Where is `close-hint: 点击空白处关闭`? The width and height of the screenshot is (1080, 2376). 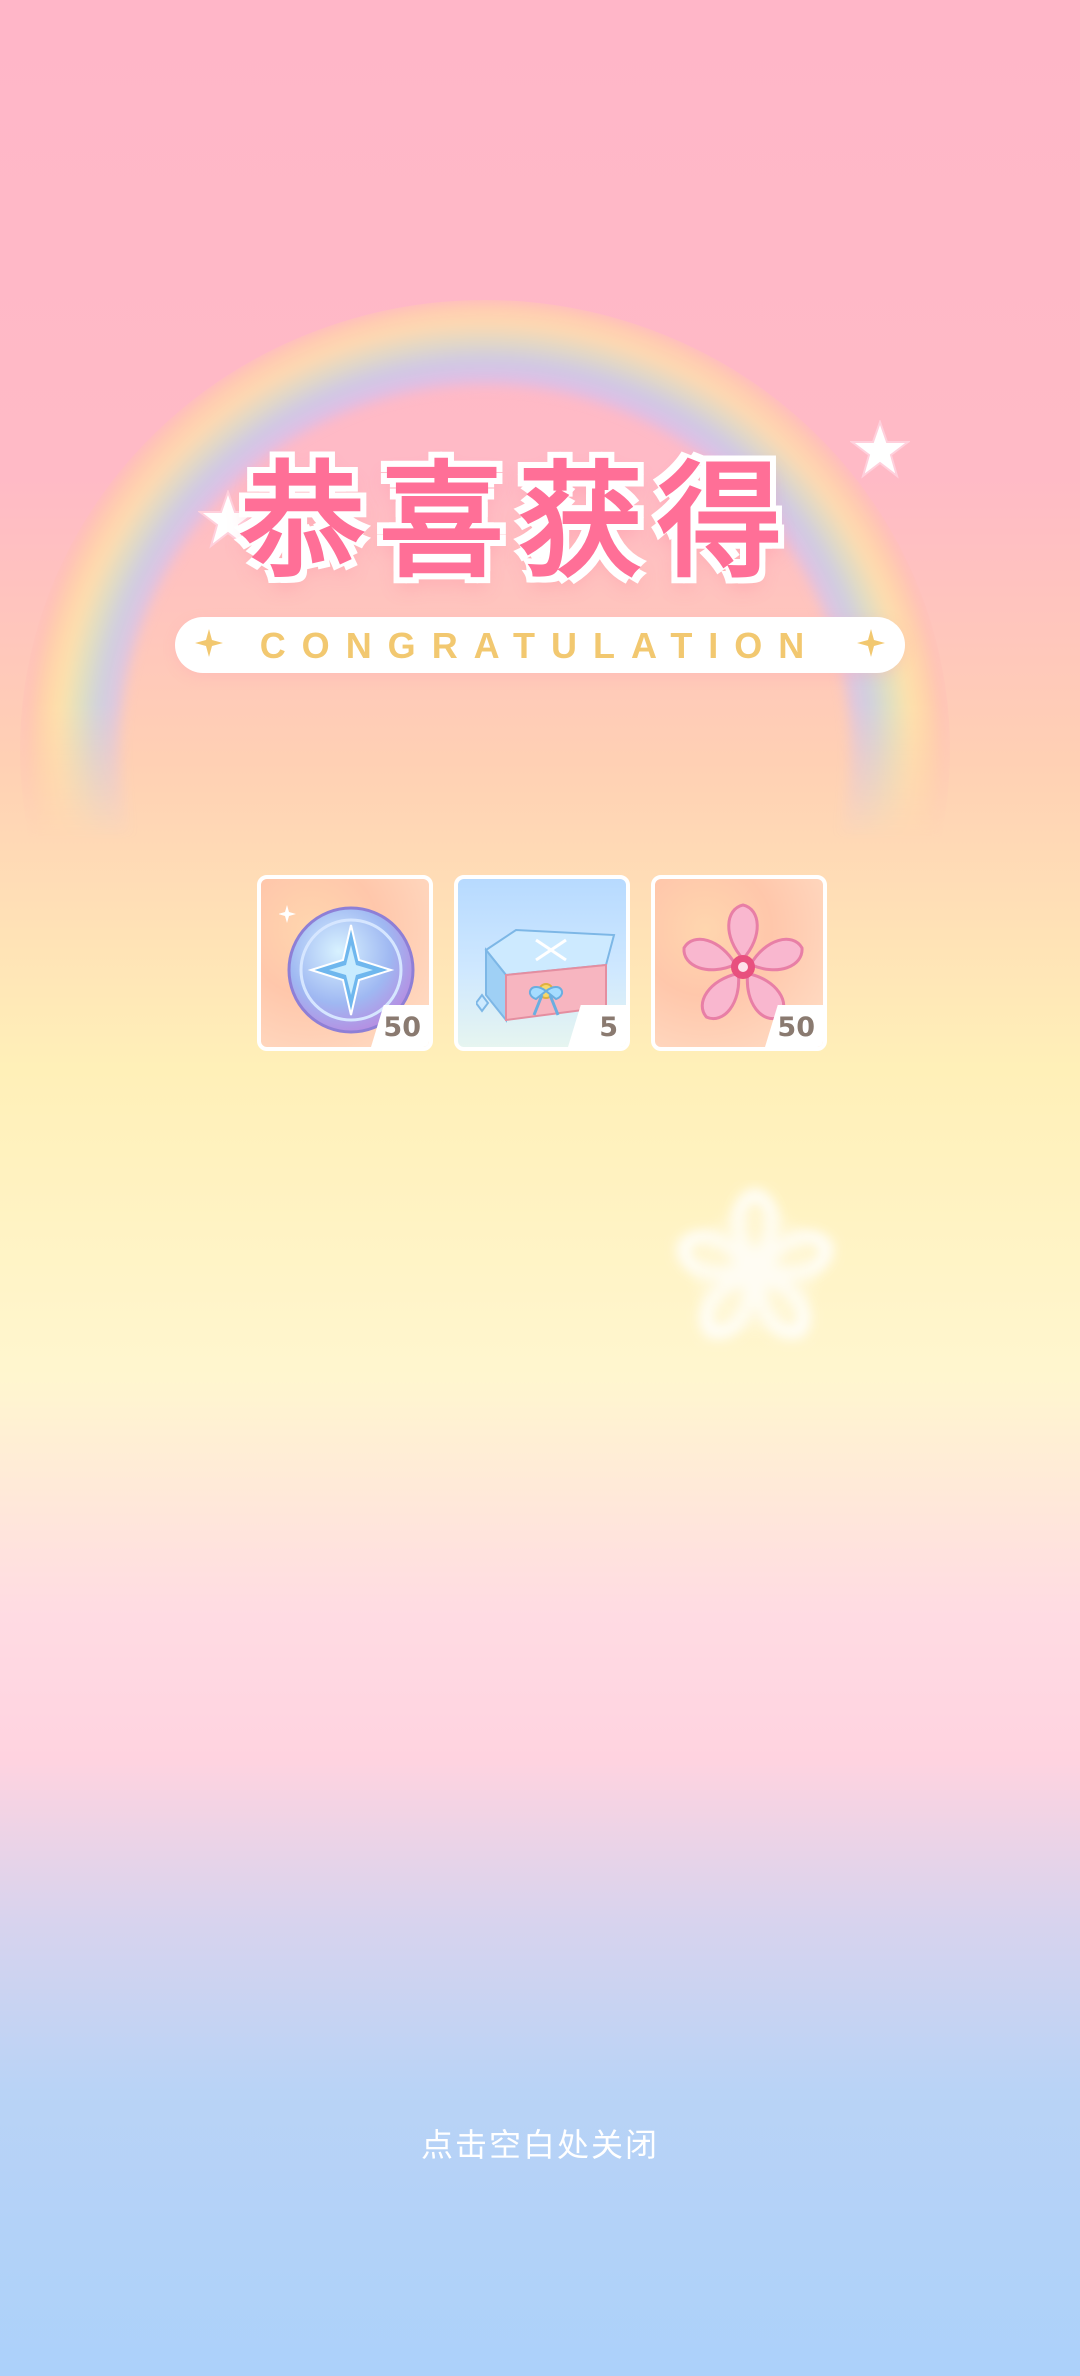 close-hint: 点击空白处关闭 is located at coordinates (540, 2143).